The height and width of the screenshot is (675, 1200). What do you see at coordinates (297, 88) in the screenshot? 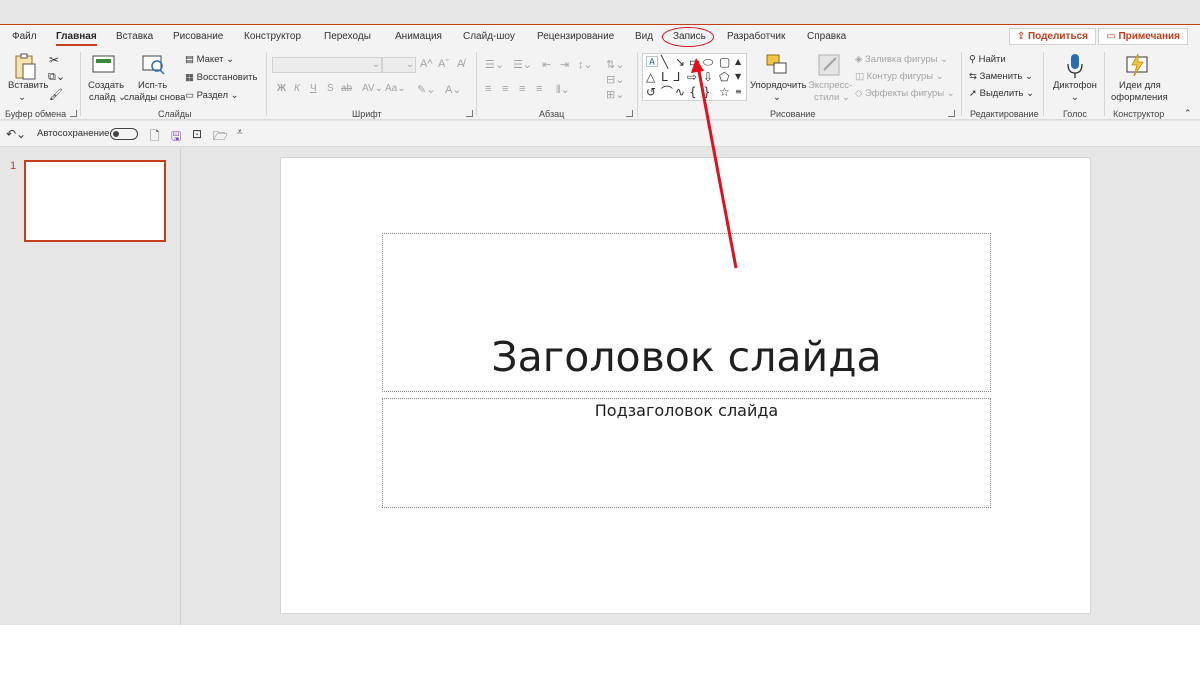
I see `italic-button: К` at bounding box center [297, 88].